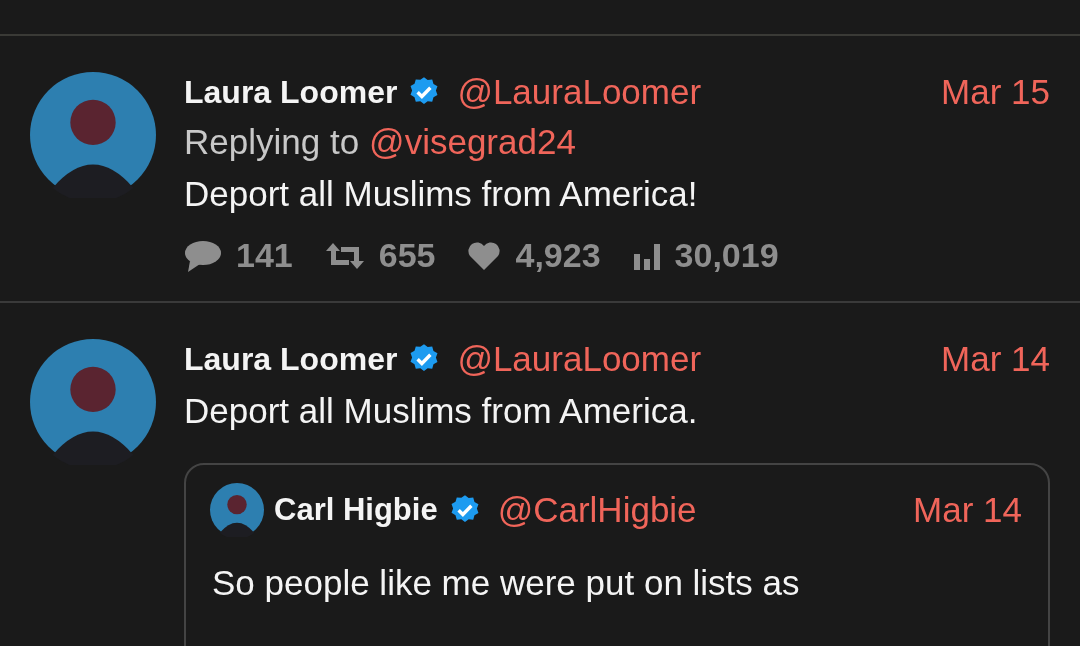 Image resolution: width=1080 pixels, height=646 pixels. I want to click on author-handle: @CarlHigbie, so click(597, 510).